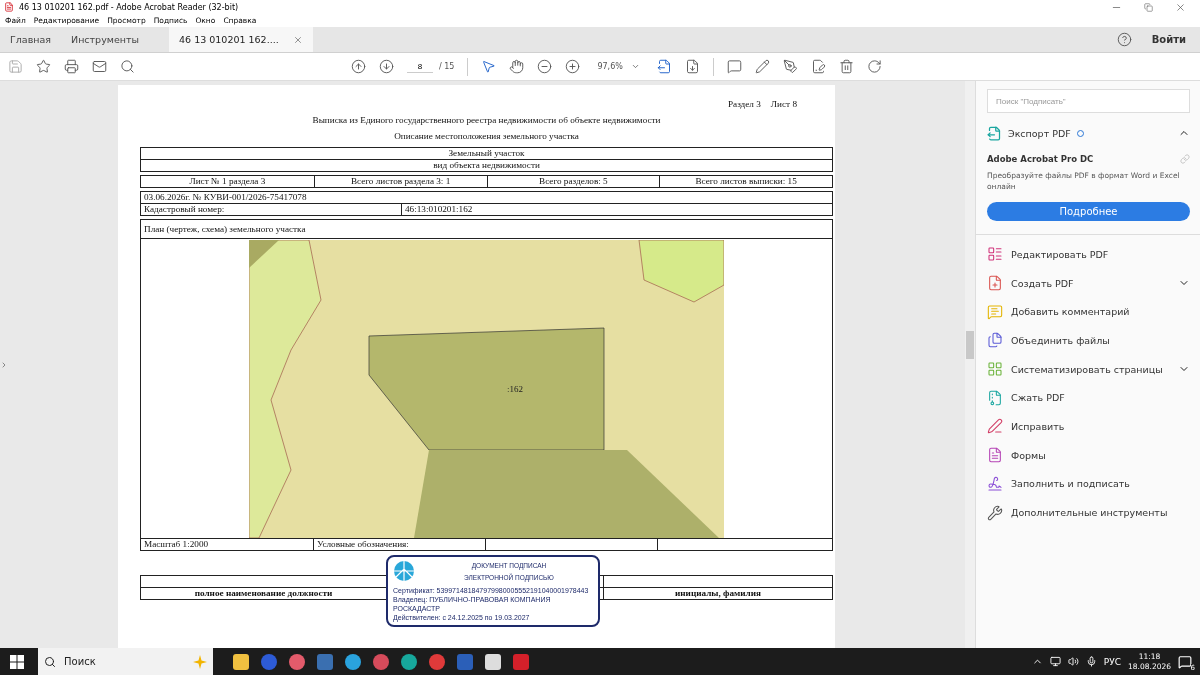 The image size is (1200, 675). I want to click on select-pointer-icon, so click(489, 66).